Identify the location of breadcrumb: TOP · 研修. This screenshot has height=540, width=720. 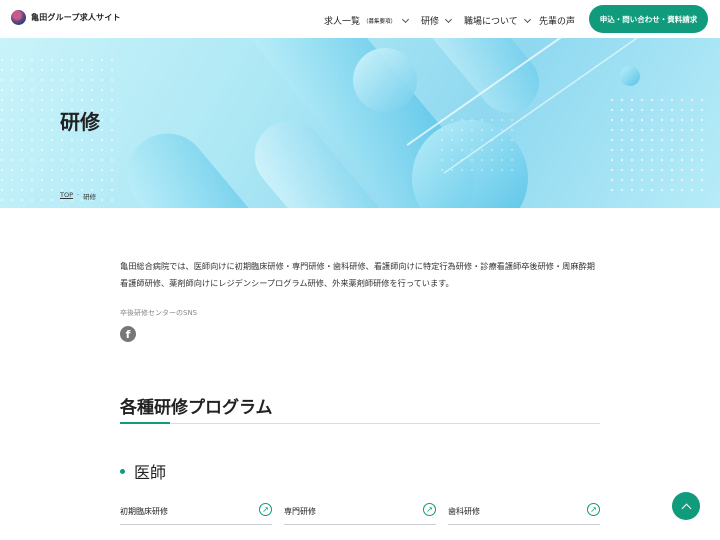
(78, 196).